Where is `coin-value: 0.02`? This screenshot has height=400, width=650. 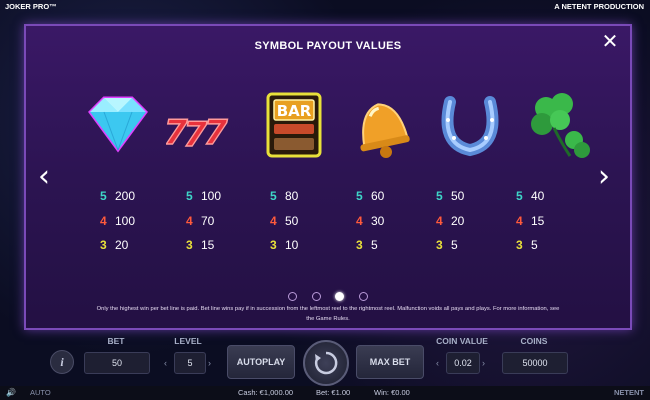 coin-value: 0.02 is located at coordinates (463, 363).